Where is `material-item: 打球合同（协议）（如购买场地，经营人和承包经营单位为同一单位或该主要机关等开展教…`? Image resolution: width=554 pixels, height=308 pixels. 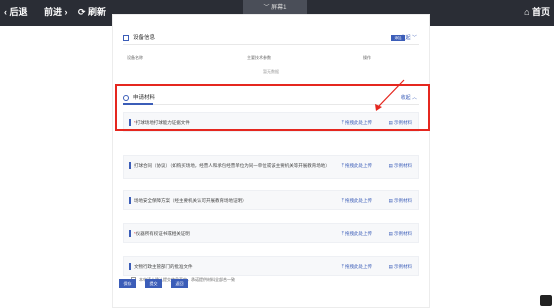 material-item: 打球合同（协议）（如购买场地，经营人和承包经营单位为同一单位或该主要机关等开展教… is located at coordinates (271, 167).